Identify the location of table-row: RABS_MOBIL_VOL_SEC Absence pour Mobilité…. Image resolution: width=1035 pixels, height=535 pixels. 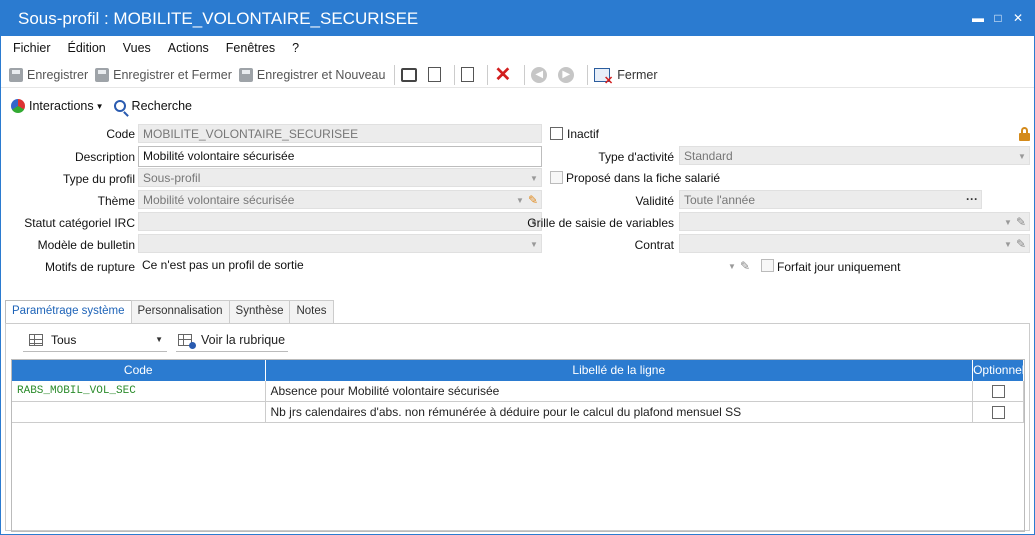
(518, 391).